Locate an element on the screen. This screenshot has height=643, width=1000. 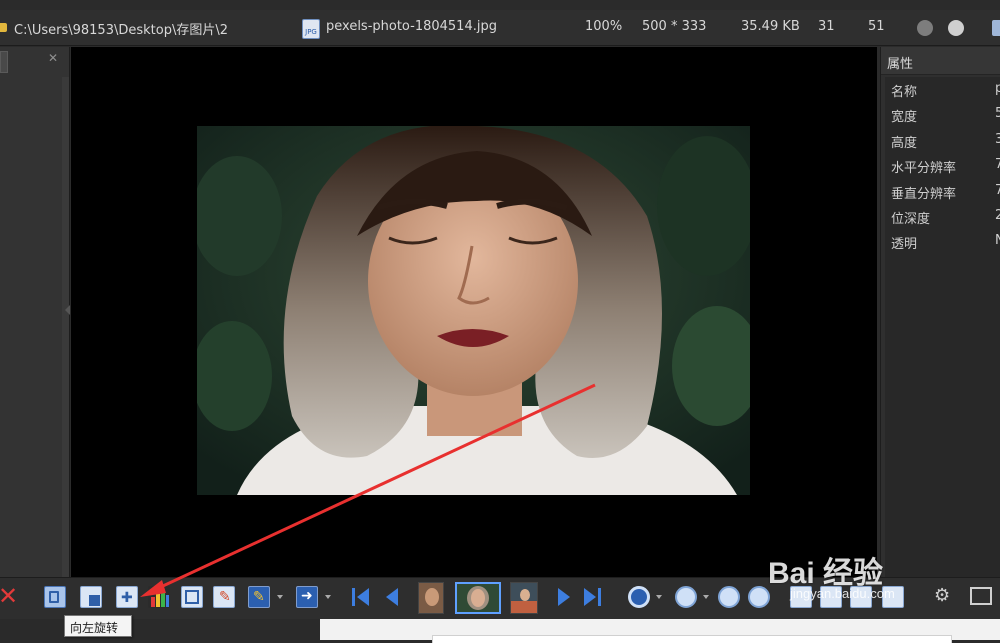
page-bottom-strip is located at coordinates (500, 631).